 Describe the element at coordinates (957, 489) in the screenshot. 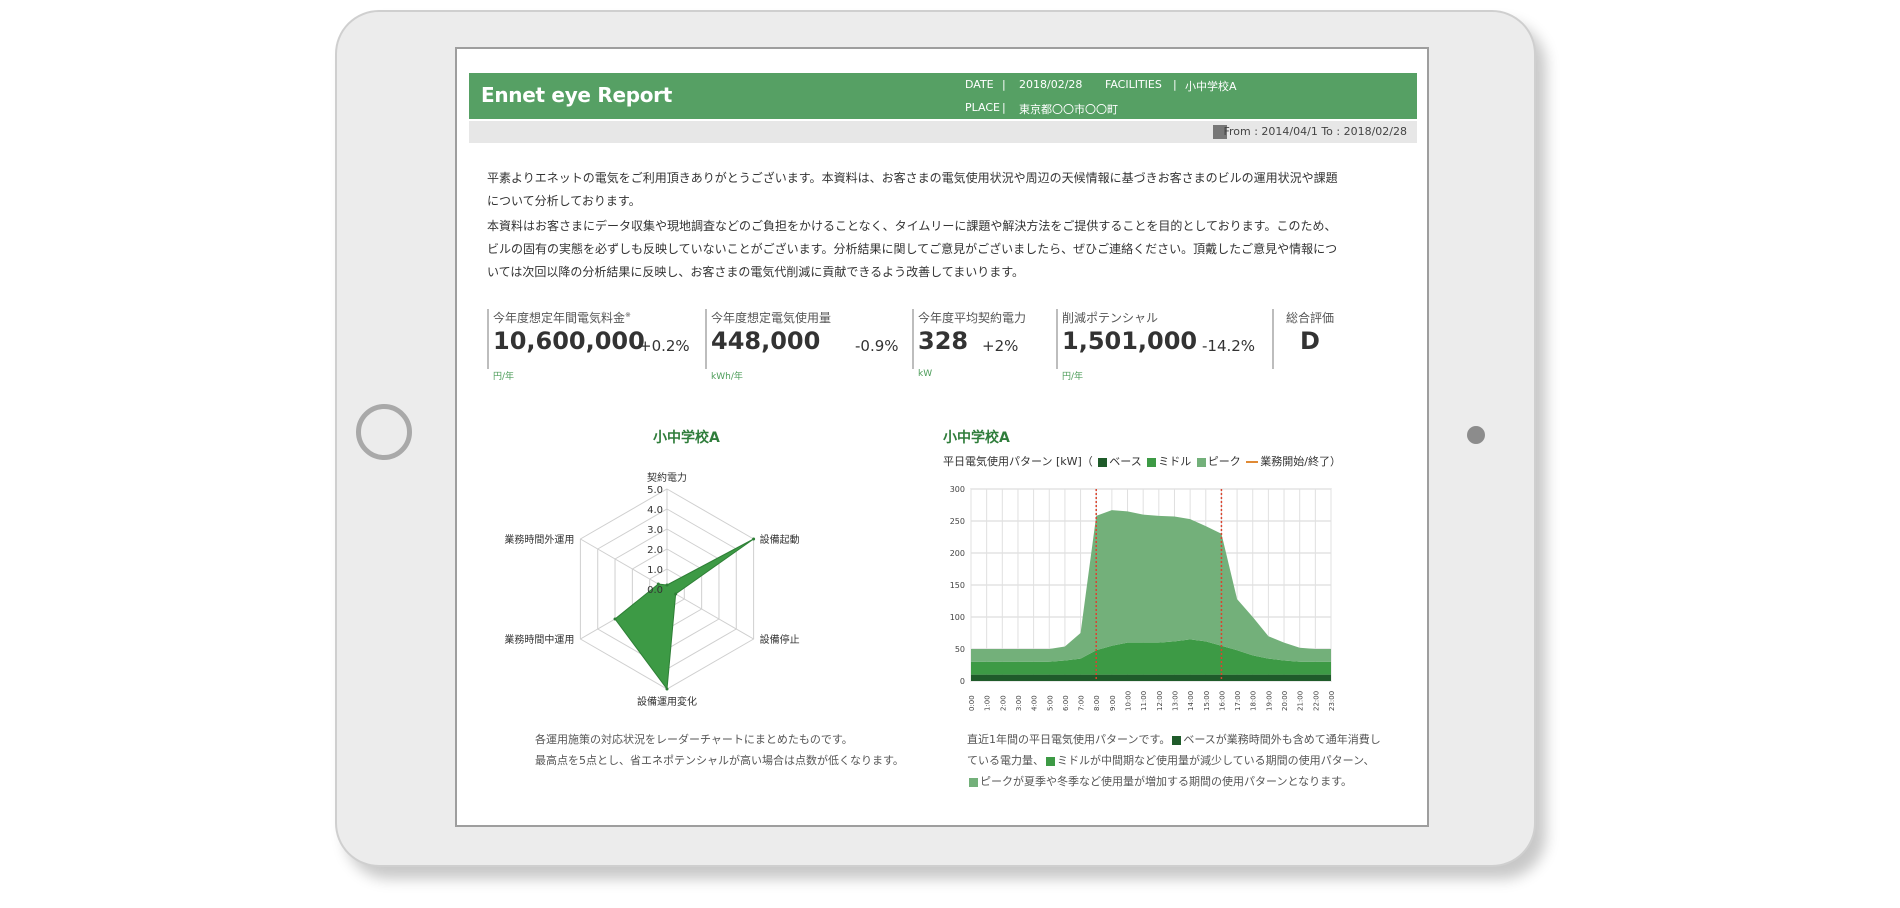

I see `y-tick-label: 300` at that location.